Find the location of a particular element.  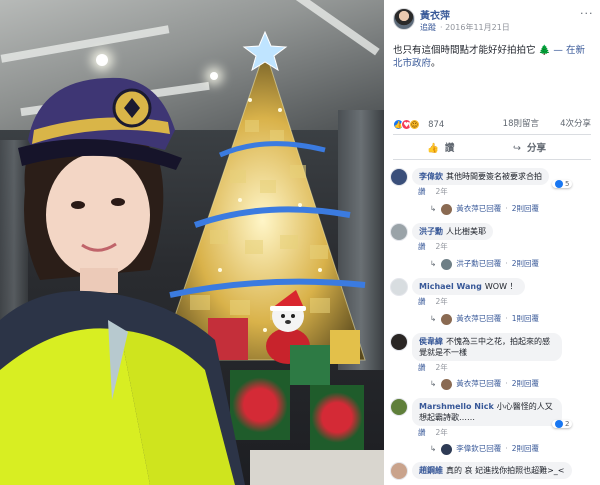

comment-like-count: 5 is located at coordinates (567, 184).